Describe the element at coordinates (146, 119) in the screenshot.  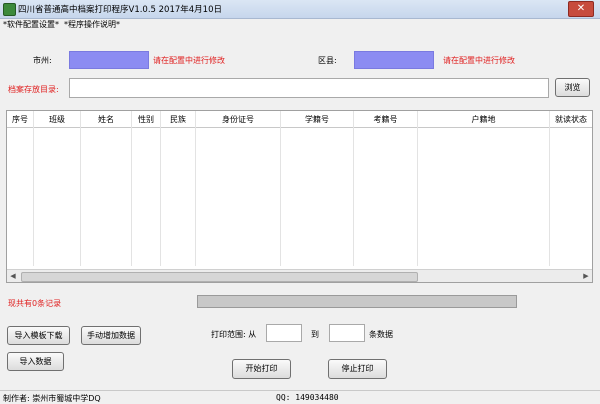
I see `col-header-gender: 性别` at that location.